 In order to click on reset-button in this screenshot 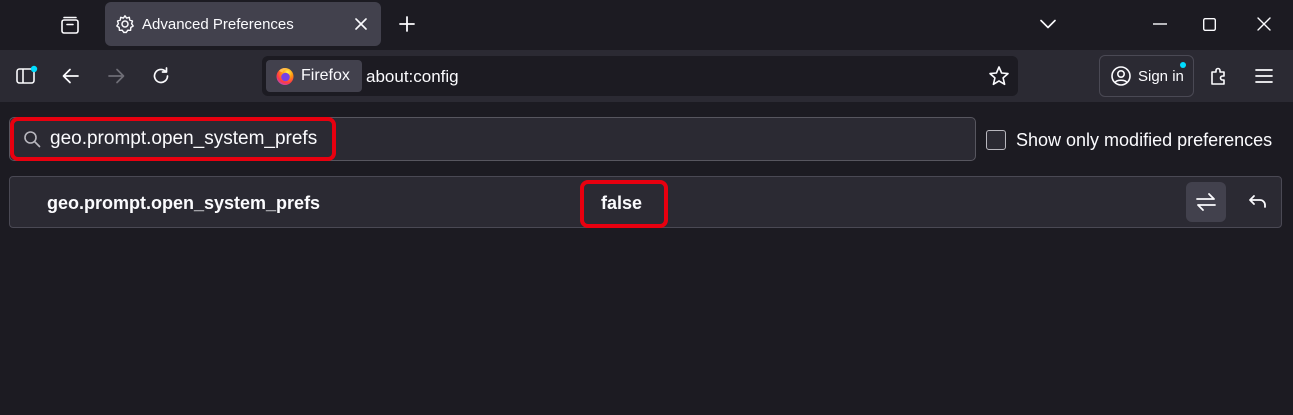, I will do `click(1258, 202)`.